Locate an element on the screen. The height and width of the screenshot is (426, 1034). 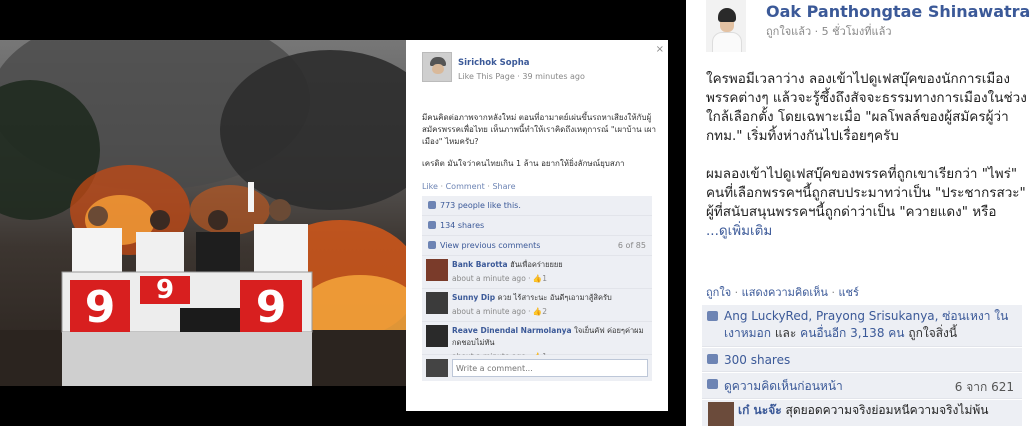
sign-number-middle: 9 is located at coordinates (165, 290).